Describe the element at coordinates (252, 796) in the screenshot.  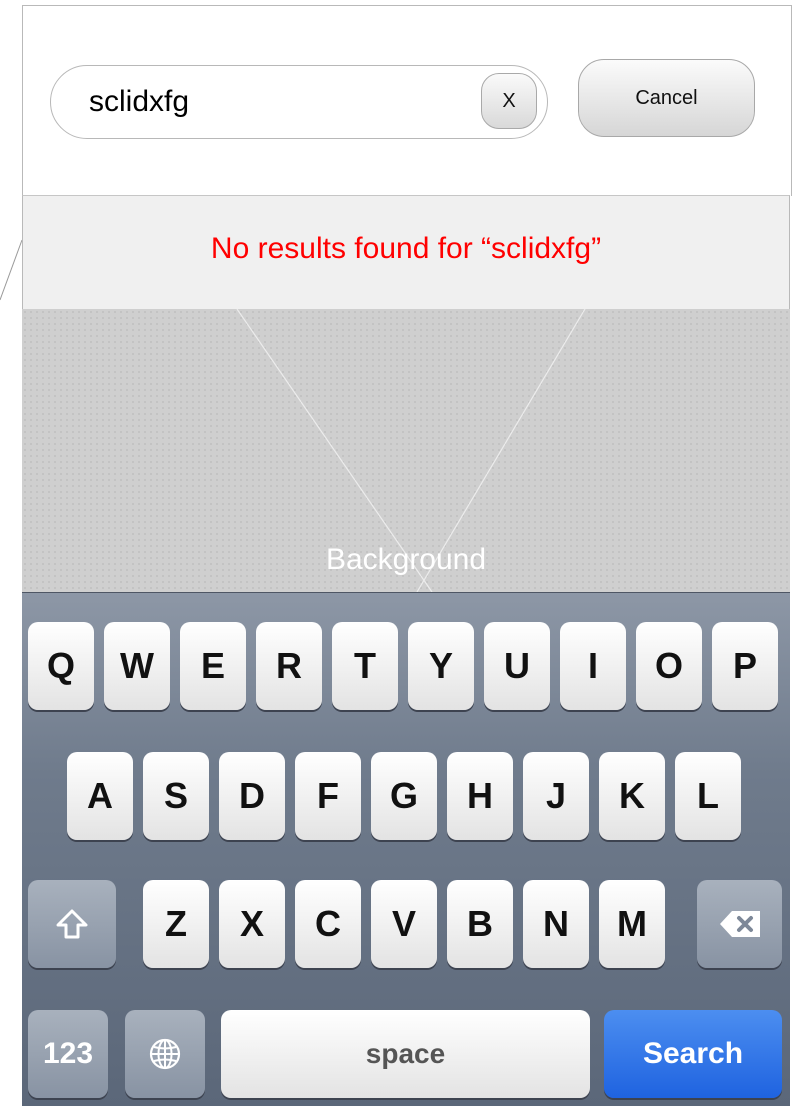
I see `key-d: D` at that location.